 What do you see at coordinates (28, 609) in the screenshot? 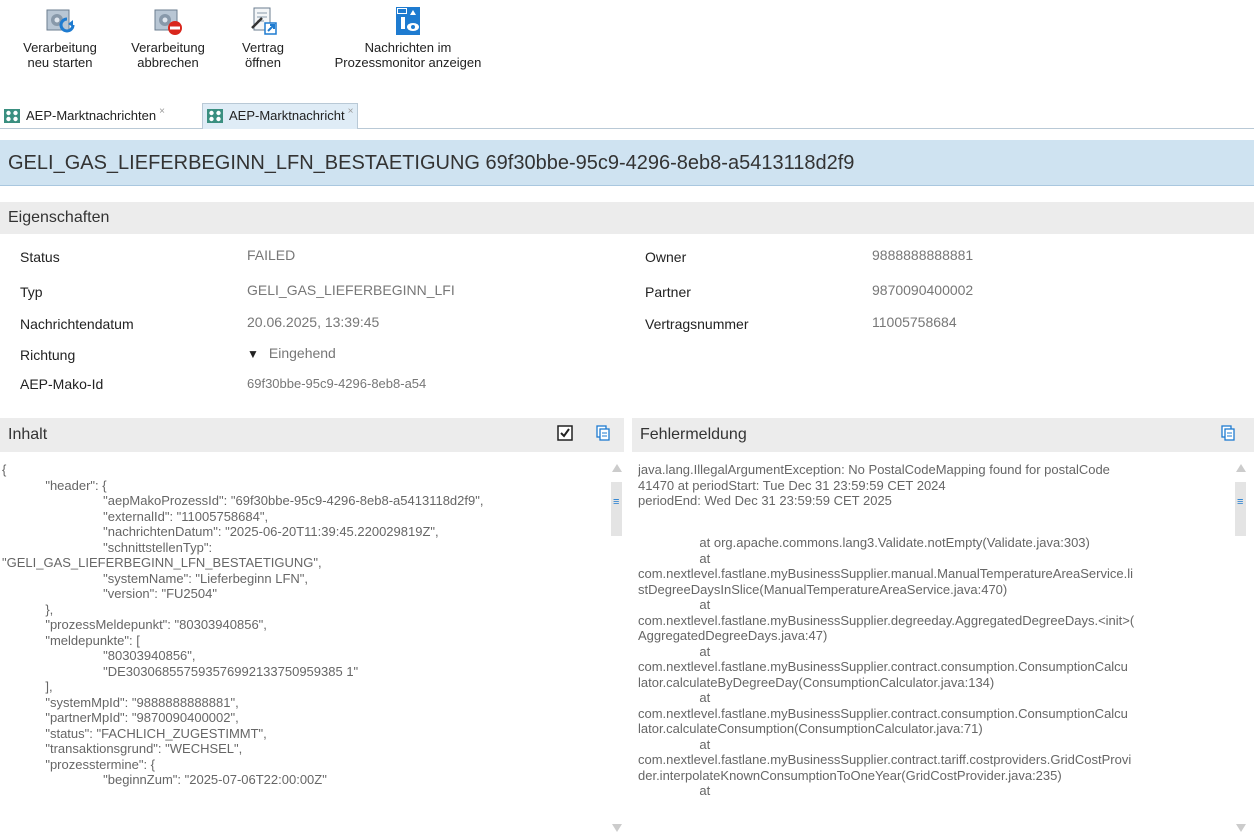
I see `code-line: },` at bounding box center [28, 609].